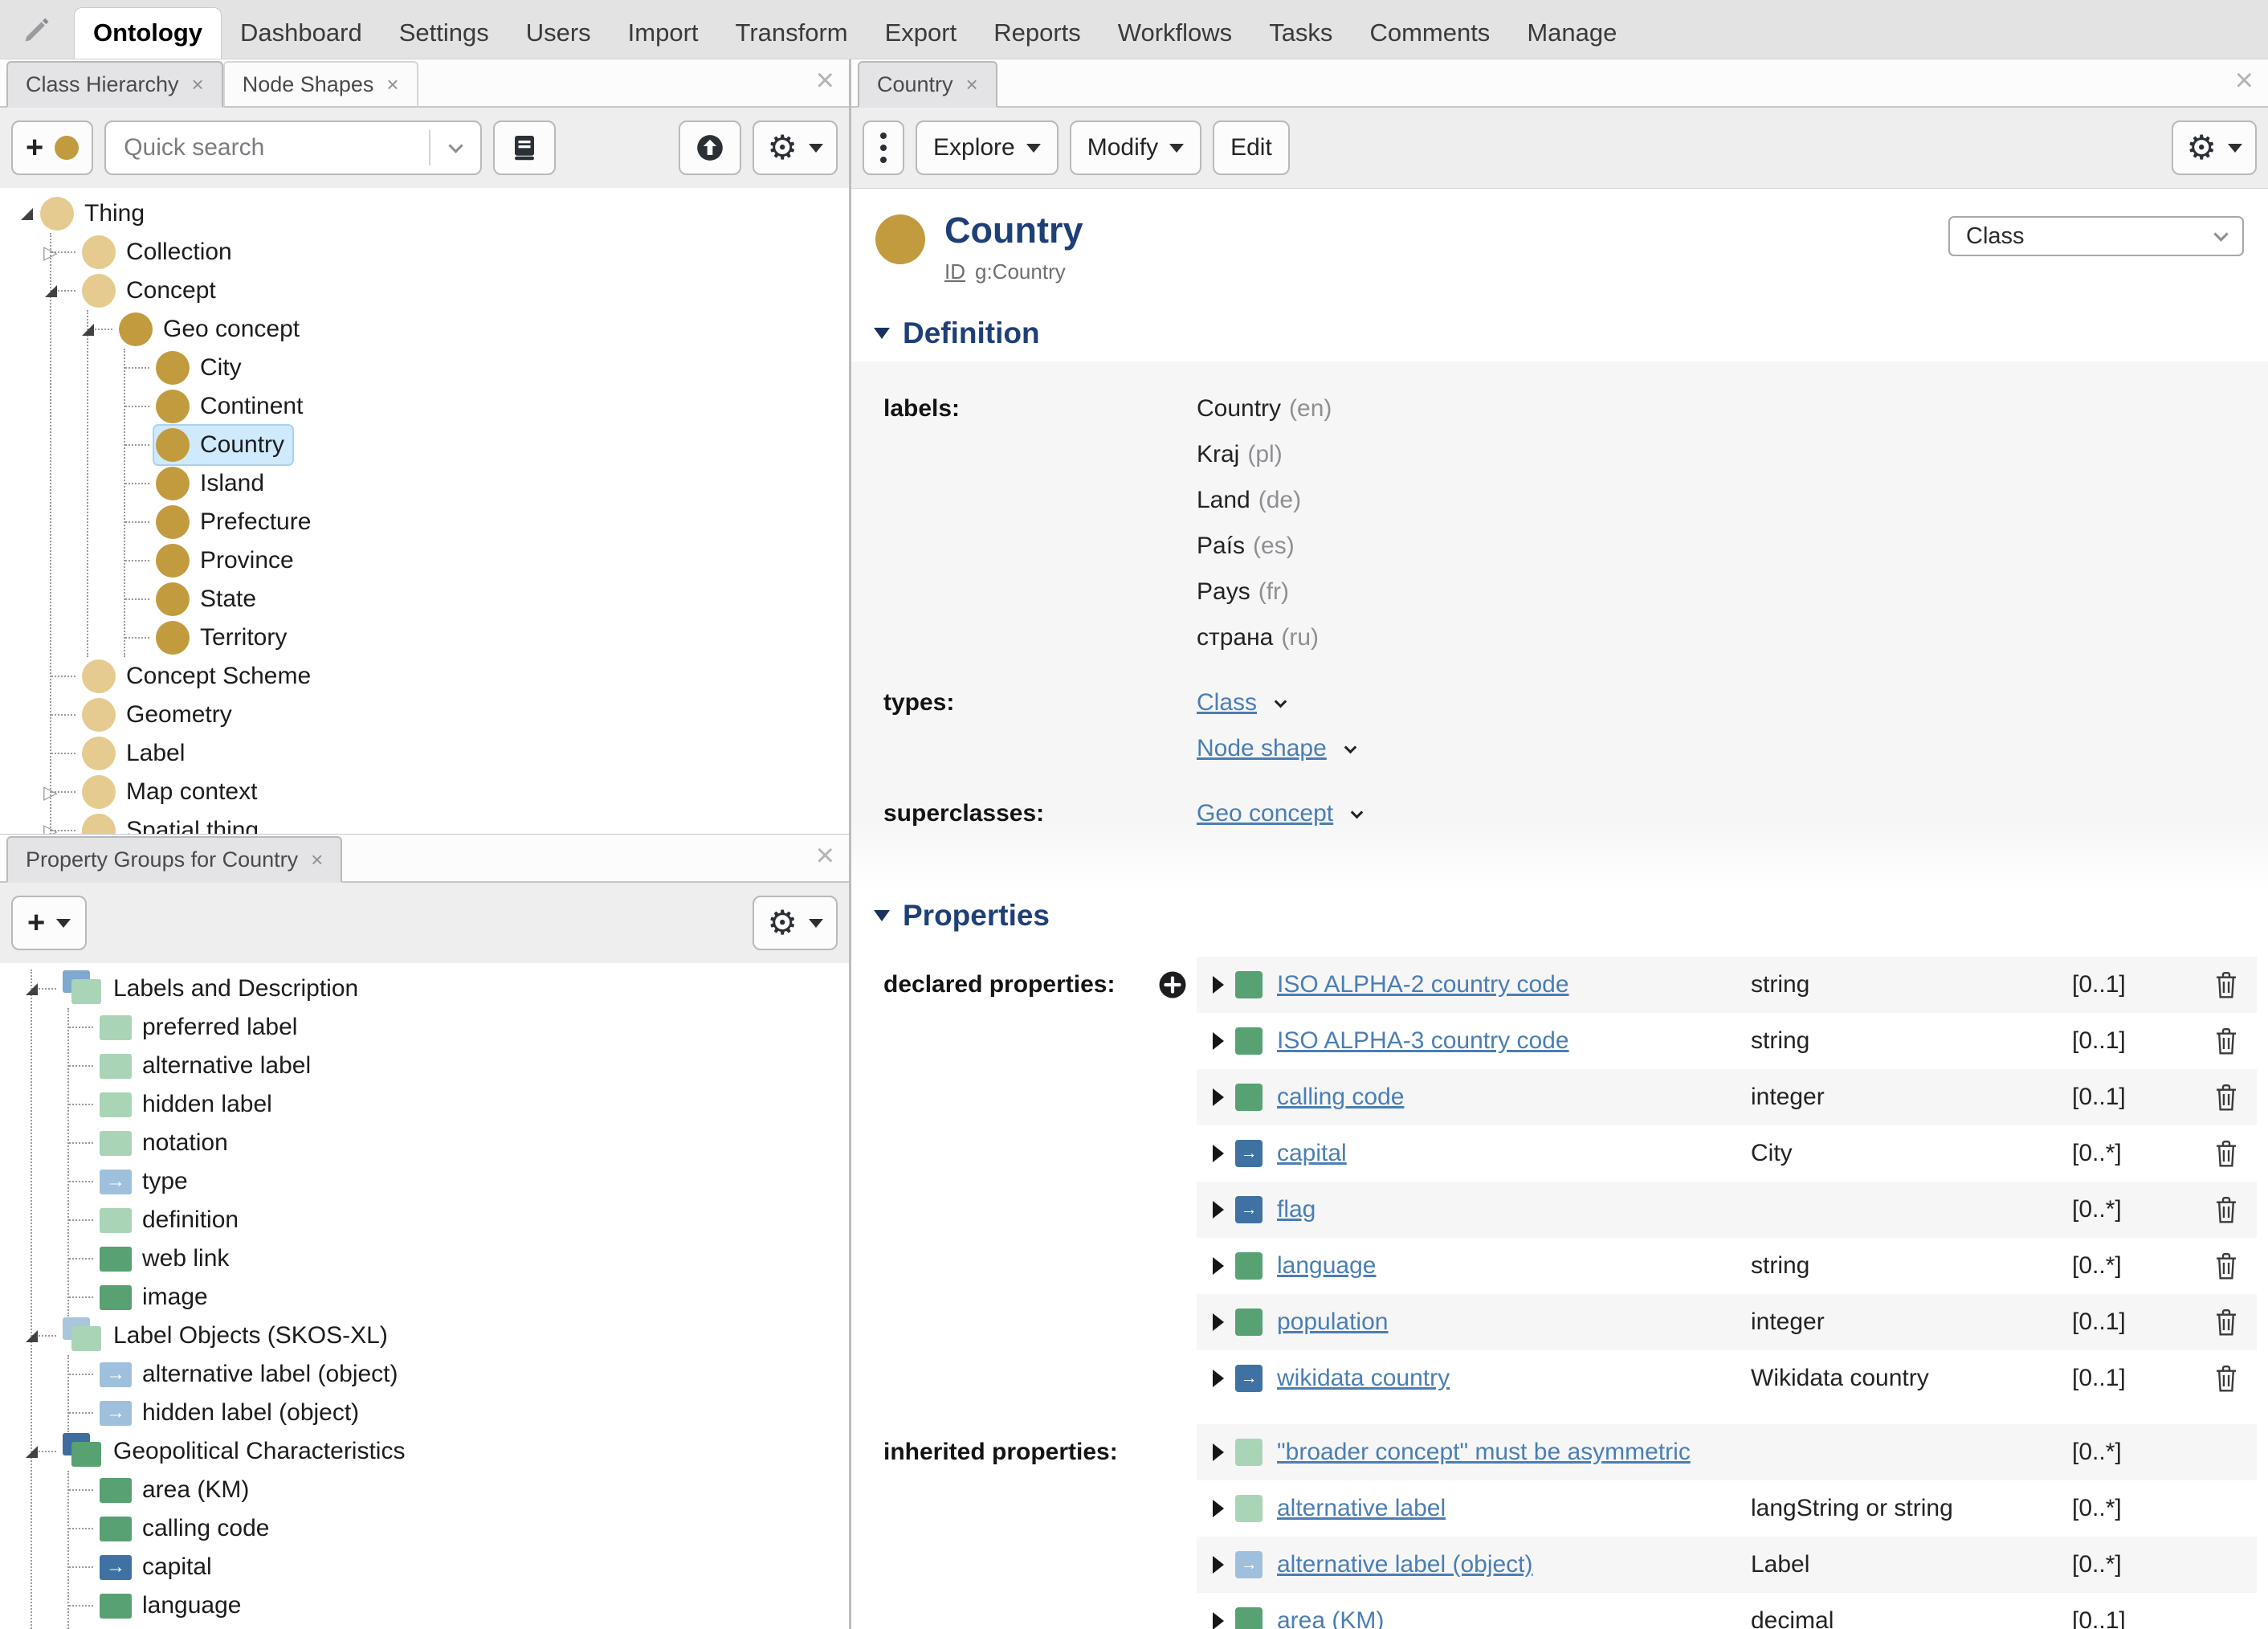 Image resolution: width=2268 pixels, height=1629 pixels. What do you see at coordinates (1514, 1209) in the screenshot?
I see `property-link: flag` at bounding box center [1514, 1209].